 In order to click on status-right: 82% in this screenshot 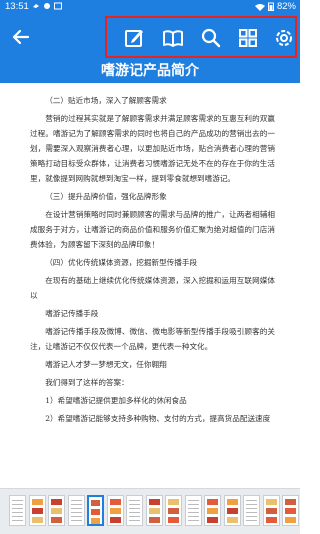, I will do `click(275, 6)`.